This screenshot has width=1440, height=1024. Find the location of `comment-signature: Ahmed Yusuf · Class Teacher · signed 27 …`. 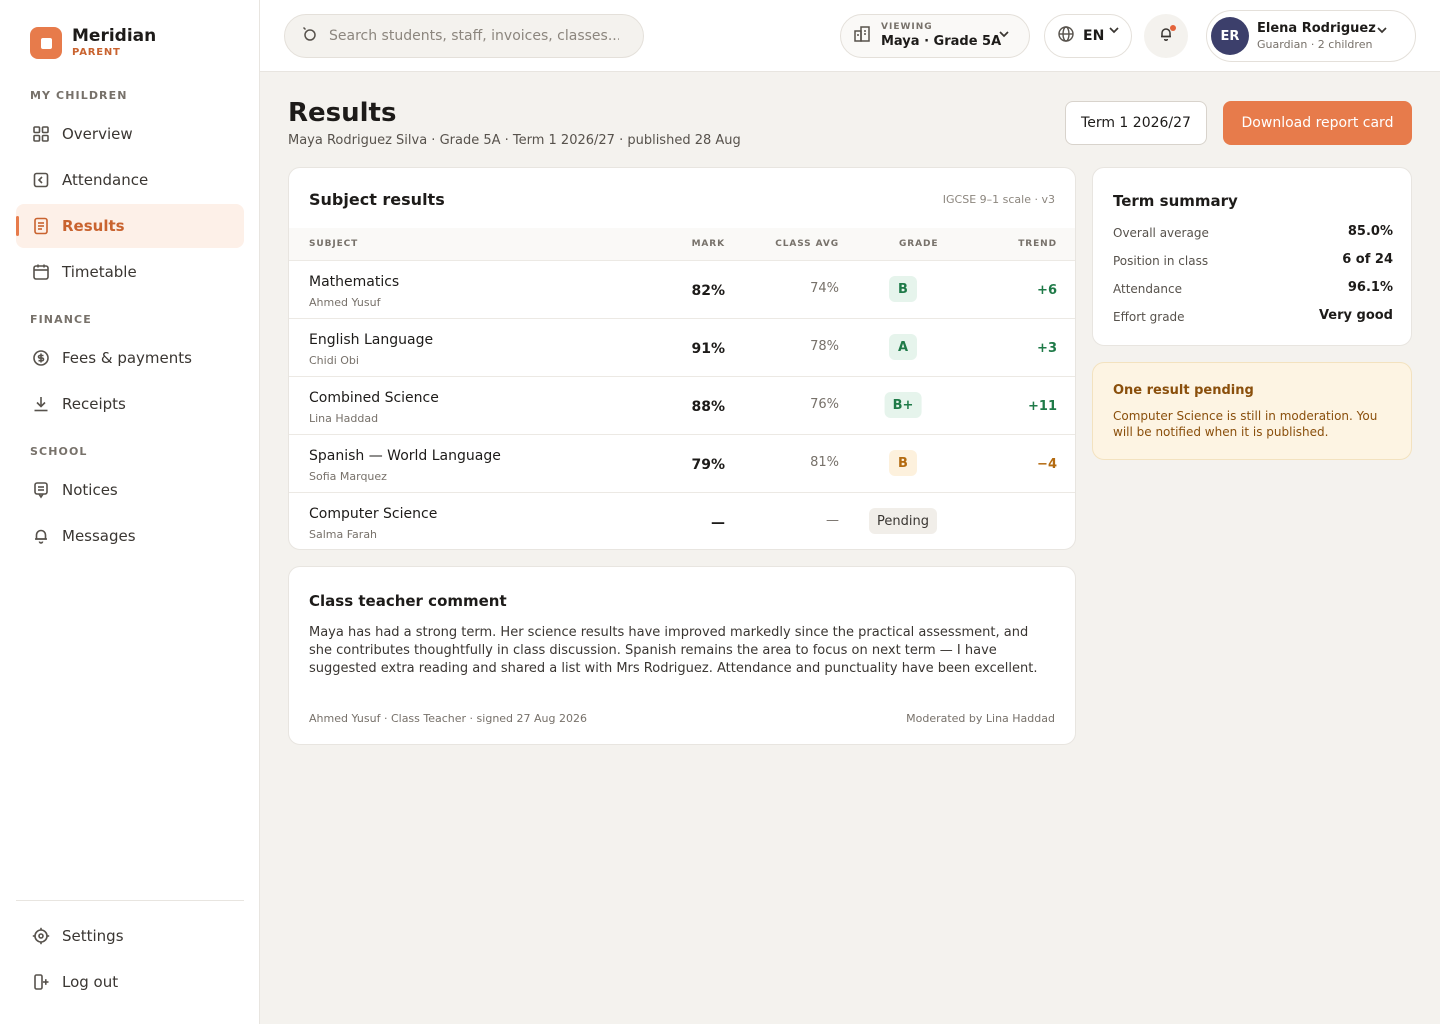

comment-signature: Ahmed Yusuf · Class Teacher · signed 27 … is located at coordinates (448, 718).